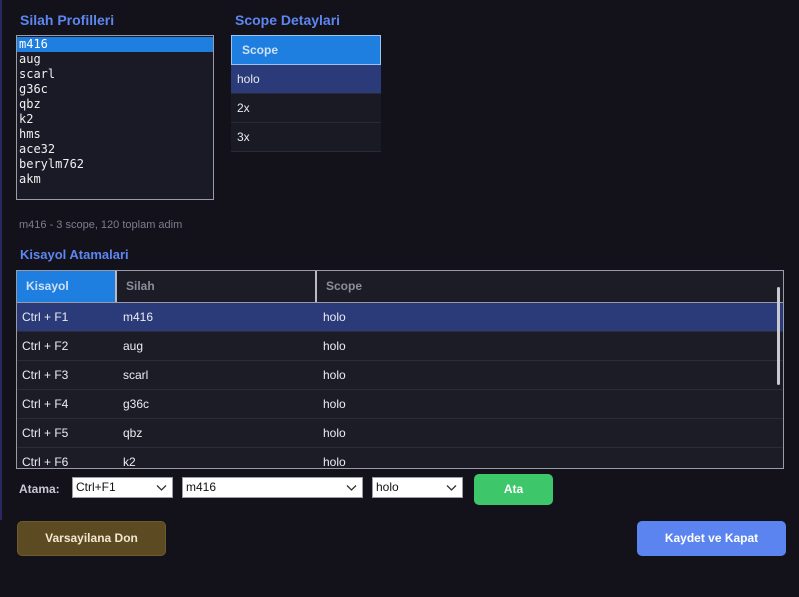 Image resolution: width=799 pixels, height=597 pixels. I want to click on window-edge, so click(1, 260).